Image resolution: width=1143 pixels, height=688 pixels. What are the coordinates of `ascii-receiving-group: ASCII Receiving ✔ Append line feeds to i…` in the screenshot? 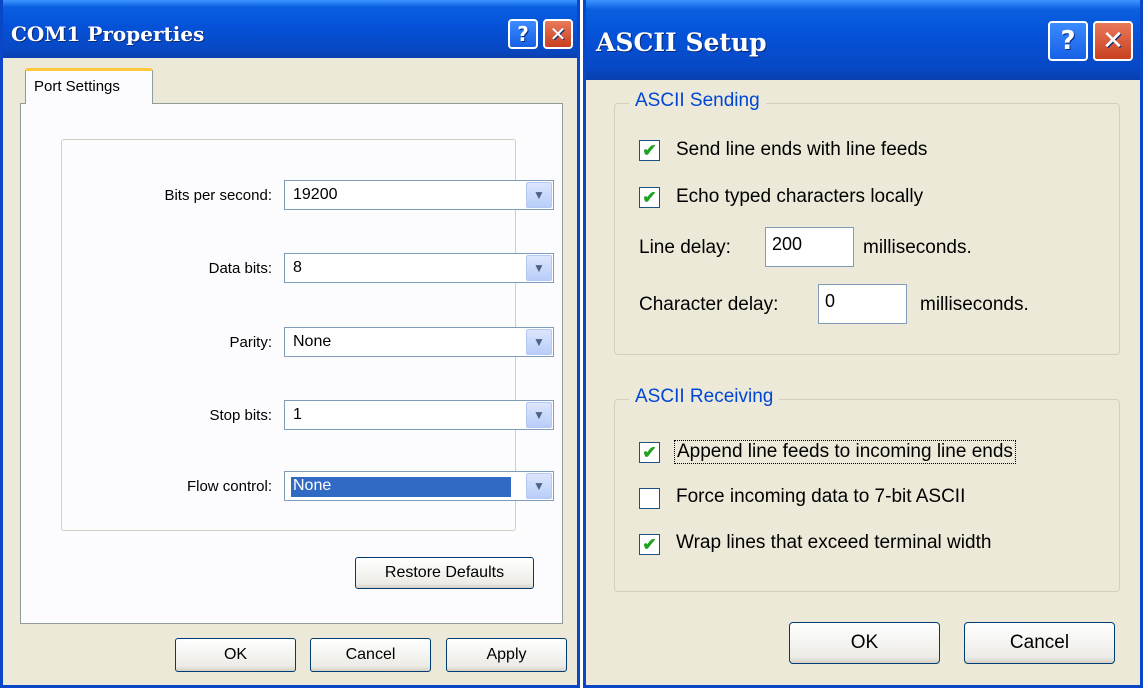 It's located at (867, 489).